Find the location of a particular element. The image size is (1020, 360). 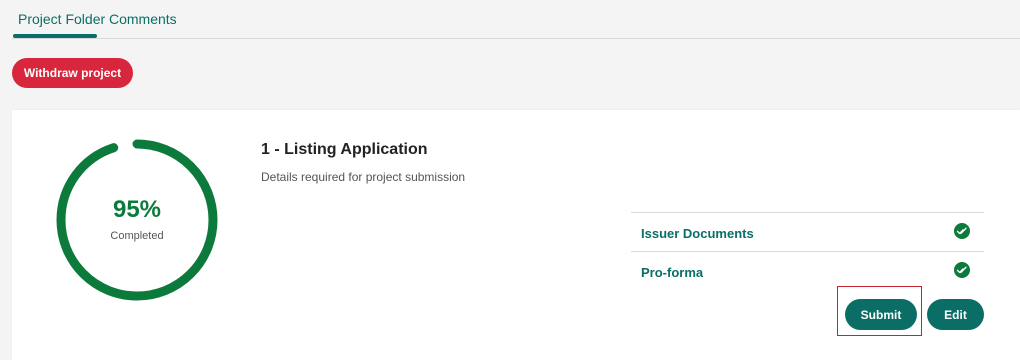

edit-button: Edit is located at coordinates (955, 314).